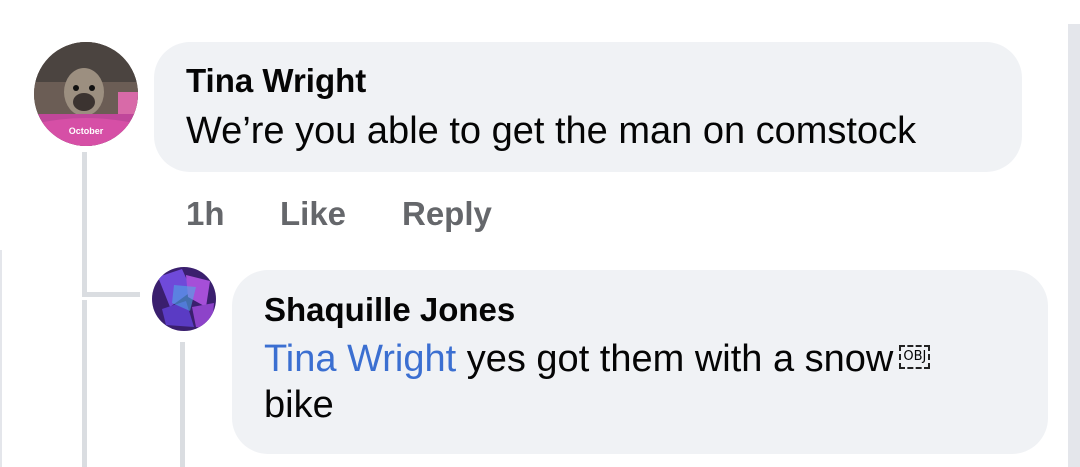  I want to click on left-edge-divider, so click(1, 358).